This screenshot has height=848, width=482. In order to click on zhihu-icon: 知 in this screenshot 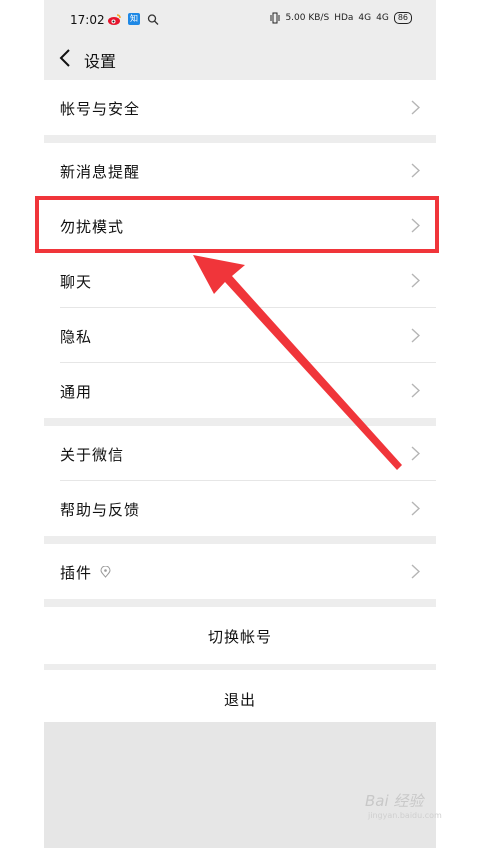, I will do `click(134, 19)`.